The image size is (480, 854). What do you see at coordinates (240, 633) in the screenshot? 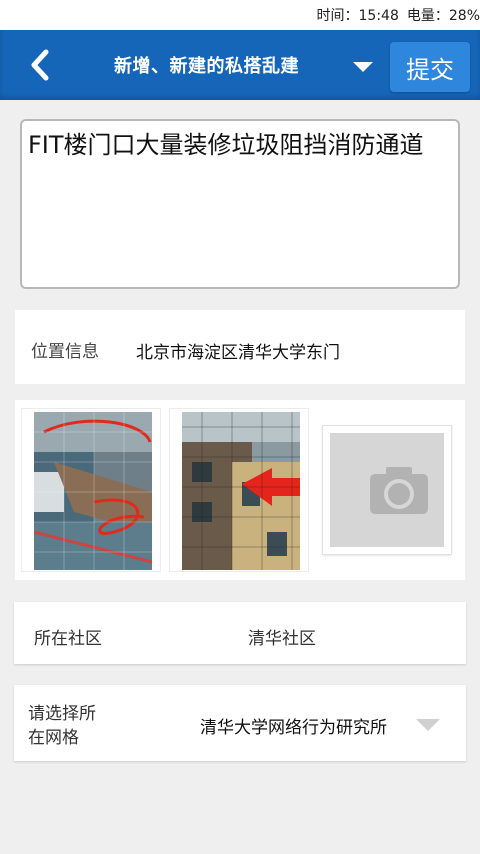
I see `community-row: 所在社区 清华社区` at bounding box center [240, 633].